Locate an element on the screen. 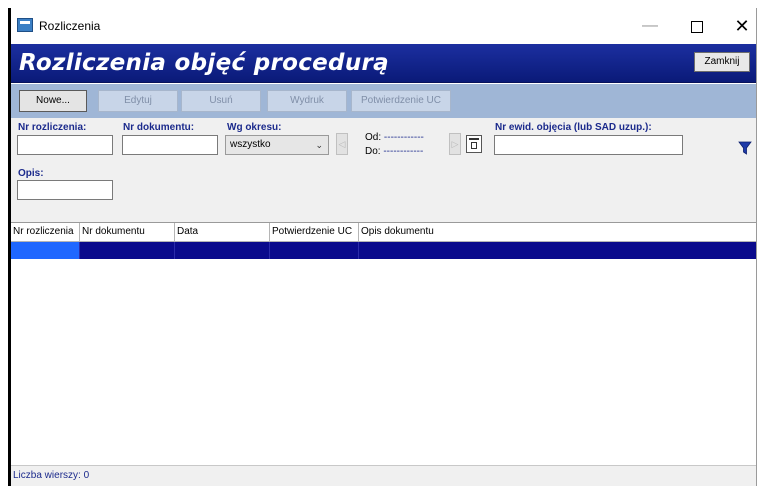  do-value: ------------ is located at coordinates (403, 151).